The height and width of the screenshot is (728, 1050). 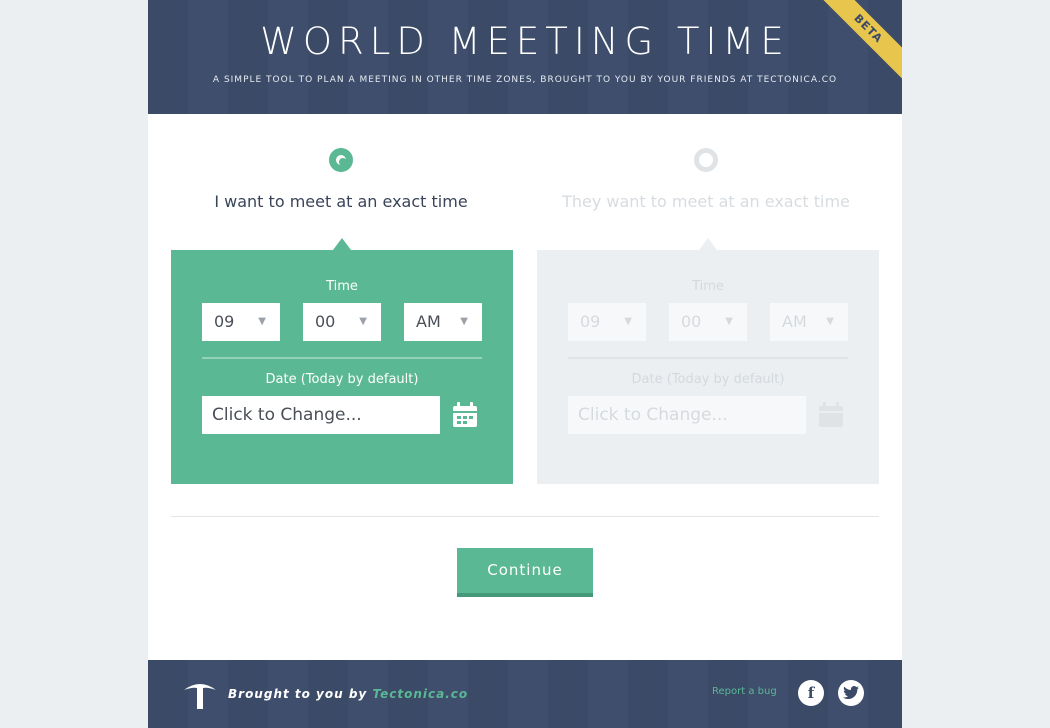 I want to click on section-divider, so click(x=525, y=516).